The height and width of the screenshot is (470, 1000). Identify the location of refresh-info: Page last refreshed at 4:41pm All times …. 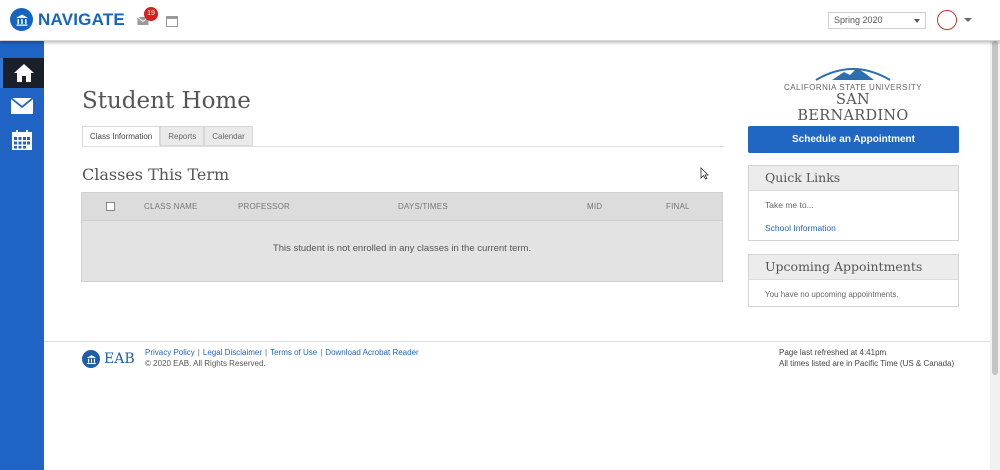
(866, 358).